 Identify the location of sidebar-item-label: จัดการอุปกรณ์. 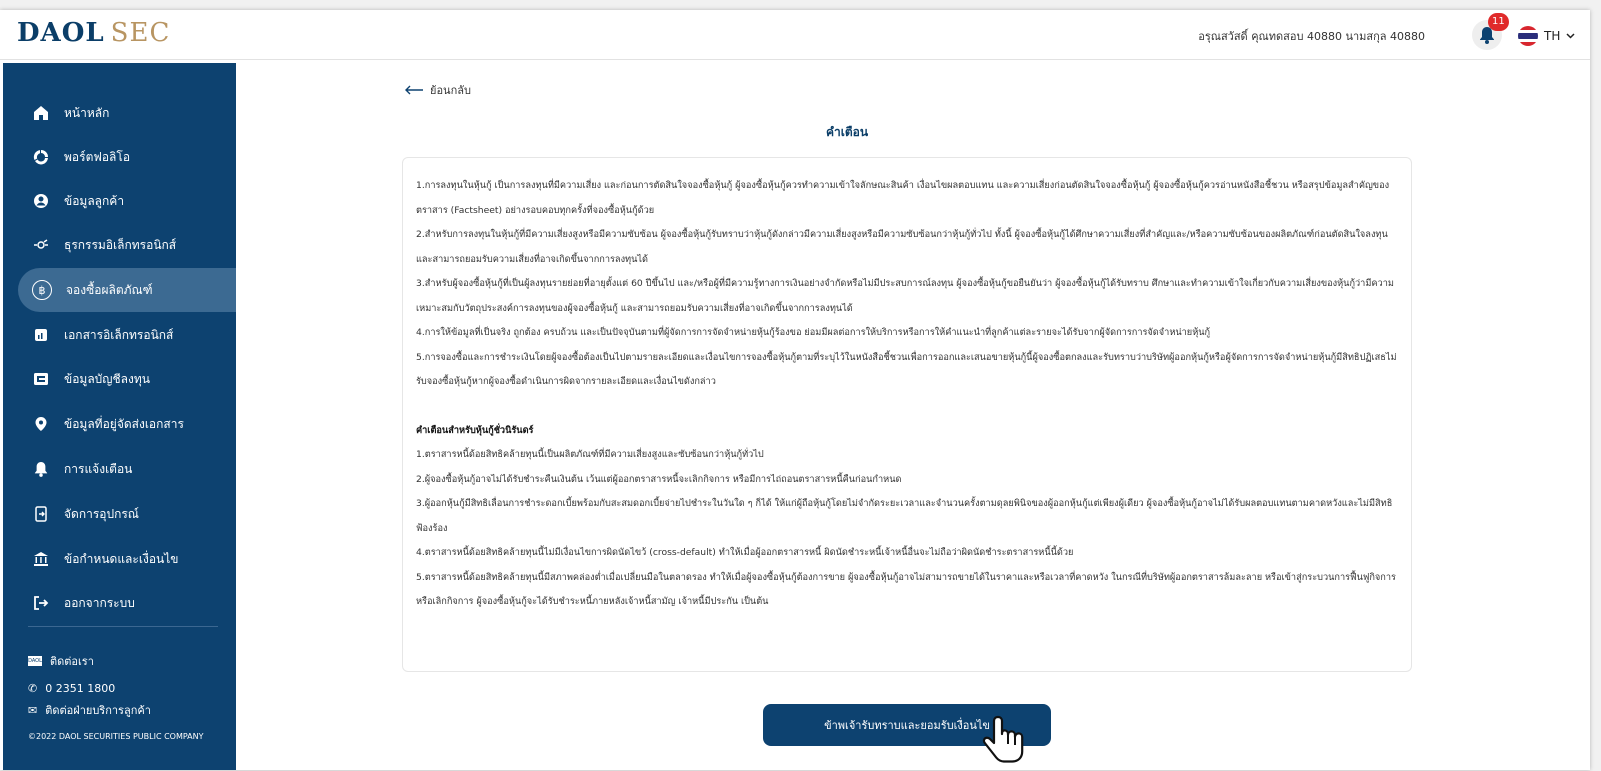
(101, 513).